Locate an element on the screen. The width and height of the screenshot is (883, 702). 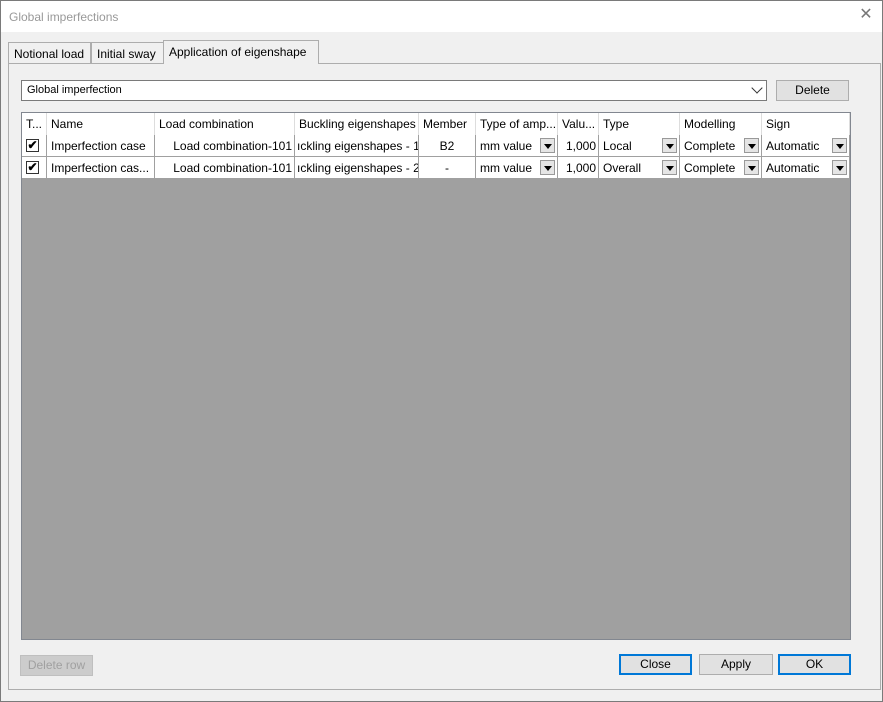
tab-notional-load: Notional load is located at coordinates (49, 53).